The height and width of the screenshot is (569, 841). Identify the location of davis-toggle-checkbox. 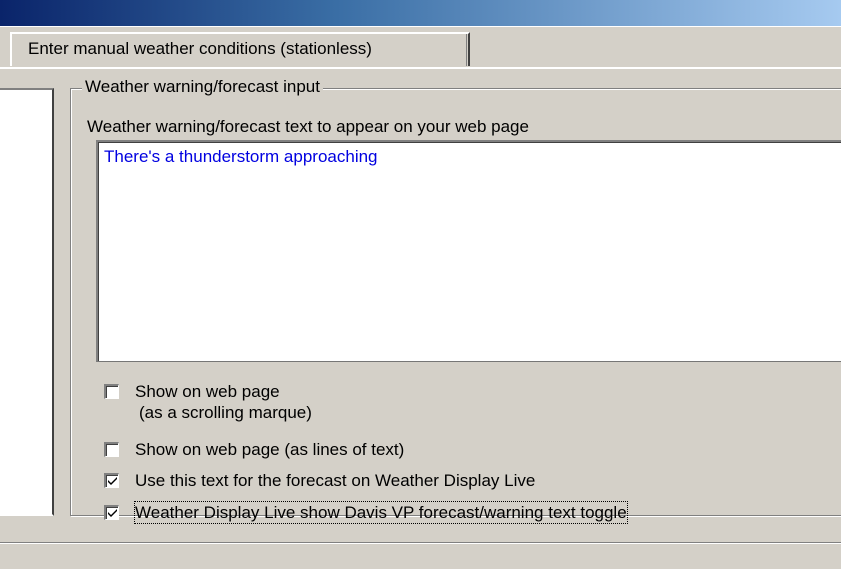
(111, 512).